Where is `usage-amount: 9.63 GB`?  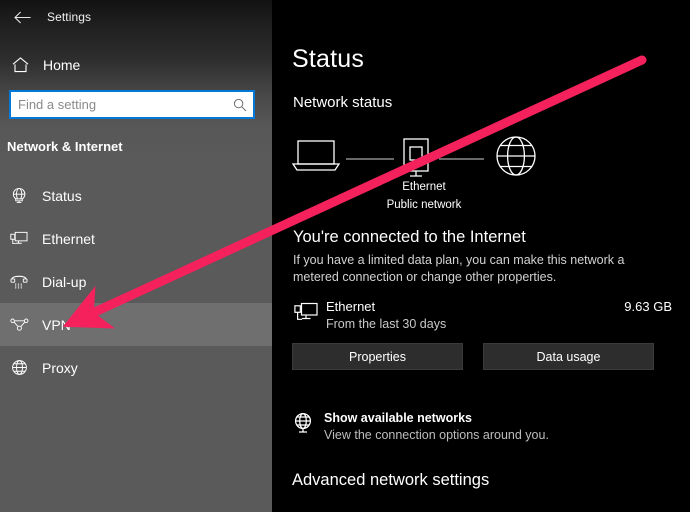
usage-amount: 9.63 GB is located at coordinates (648, 306).